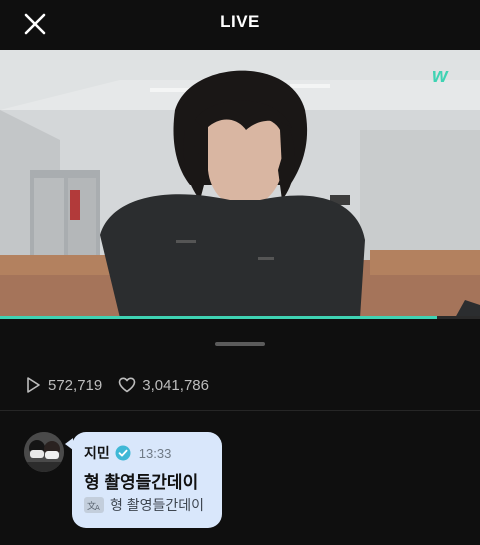  What do you see at coordinates (127, 385) in the screenshot?
I see `heart-icon` at bounding box center [127, 385].